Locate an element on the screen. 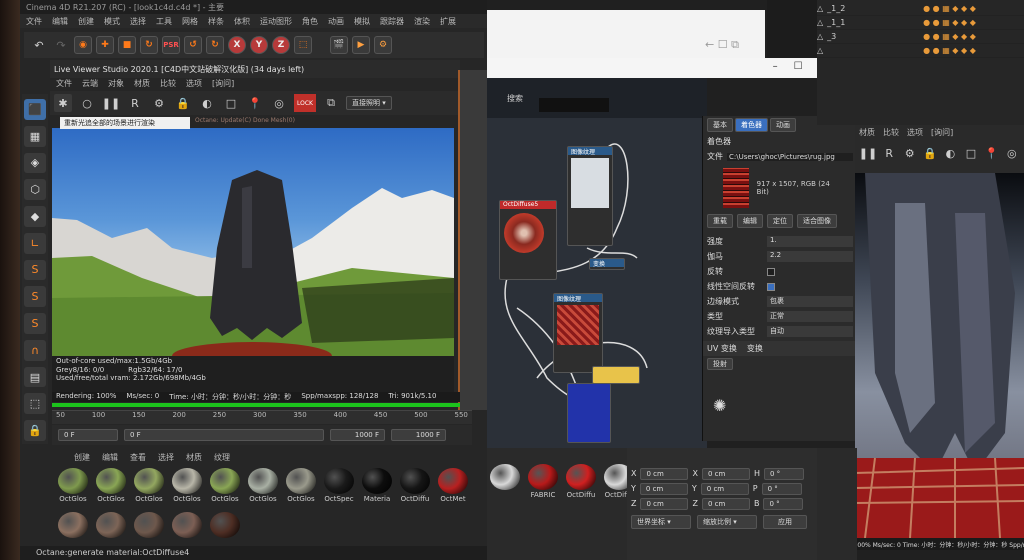 The width and height of the screenshot is (1024, 560). projection-button: 投射 is located at coordinates (720, 364).